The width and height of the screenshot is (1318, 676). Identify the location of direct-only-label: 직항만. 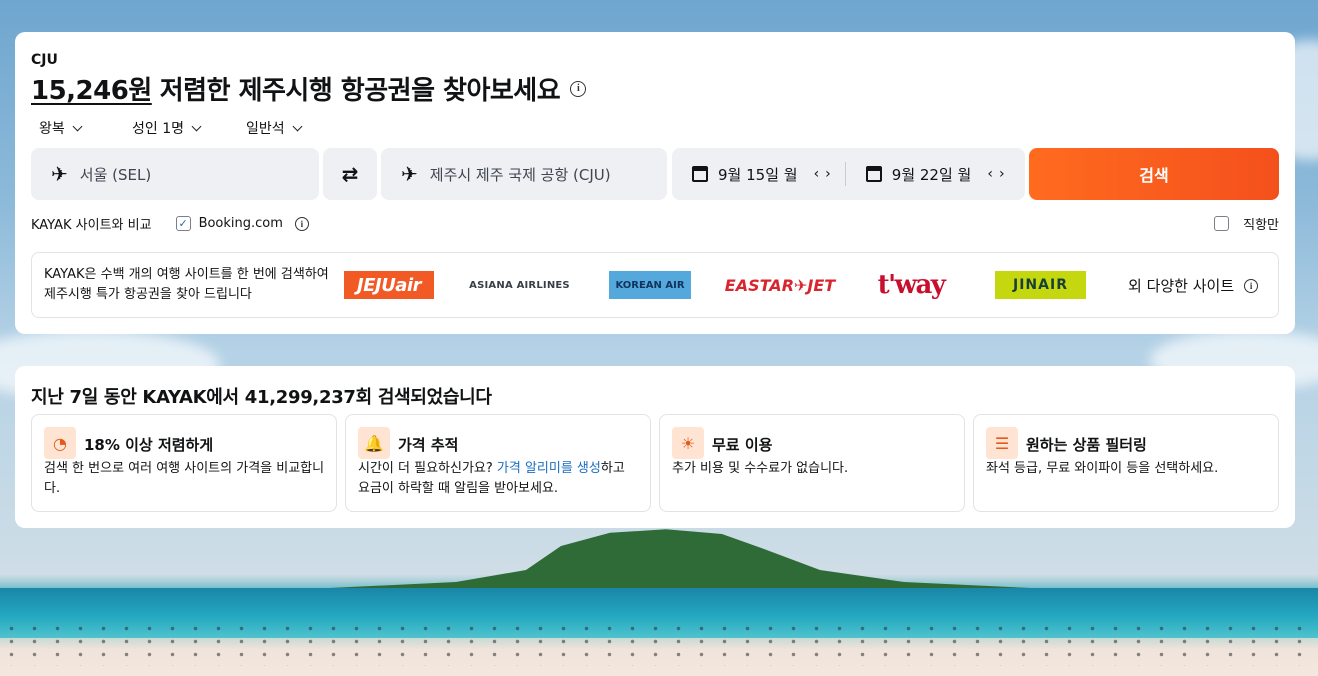
(1261, 225).